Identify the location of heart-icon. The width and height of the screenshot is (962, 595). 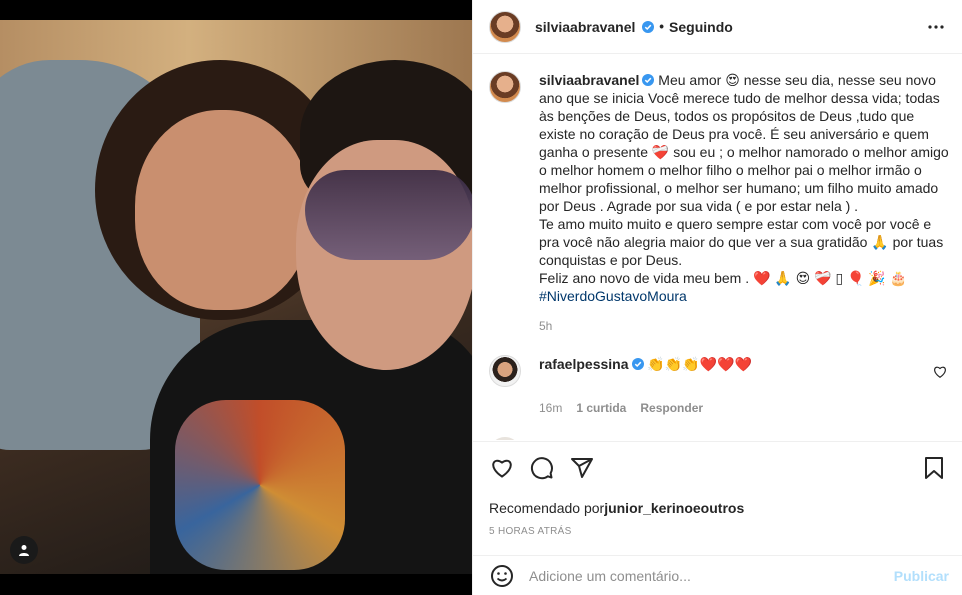
(502, 468).